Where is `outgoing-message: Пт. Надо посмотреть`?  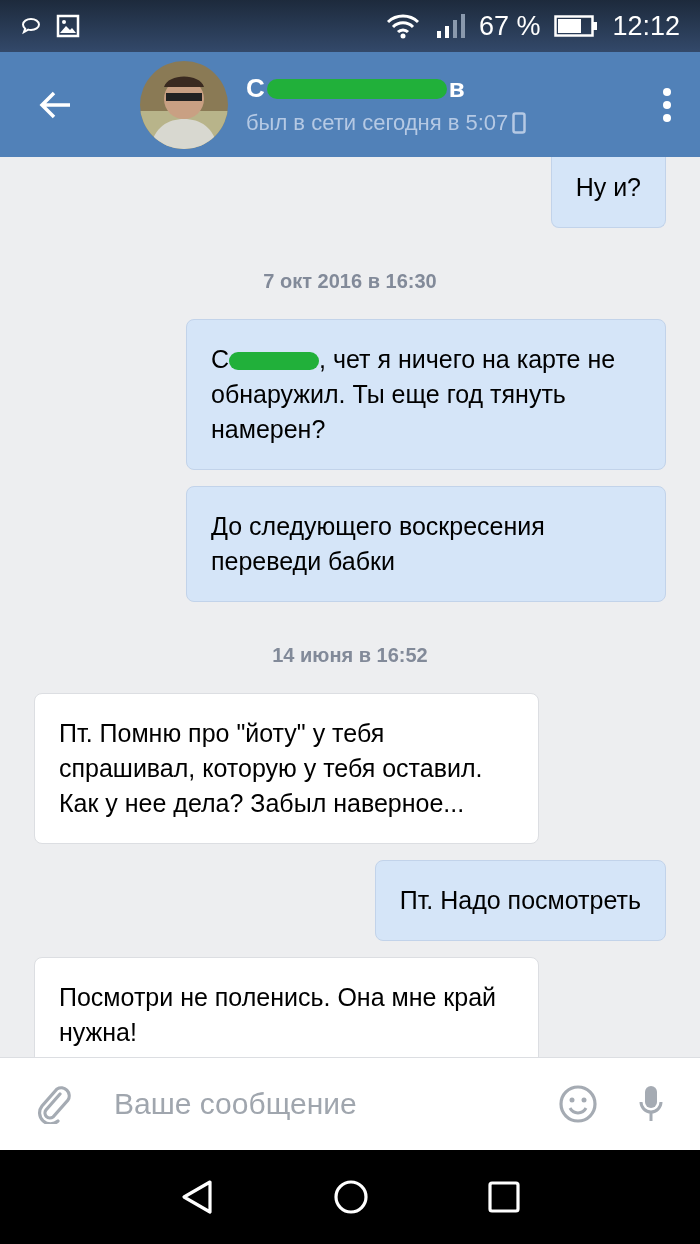 outgoing-message: Пт. Надо посмотреть is located at coordinates (520, 900).